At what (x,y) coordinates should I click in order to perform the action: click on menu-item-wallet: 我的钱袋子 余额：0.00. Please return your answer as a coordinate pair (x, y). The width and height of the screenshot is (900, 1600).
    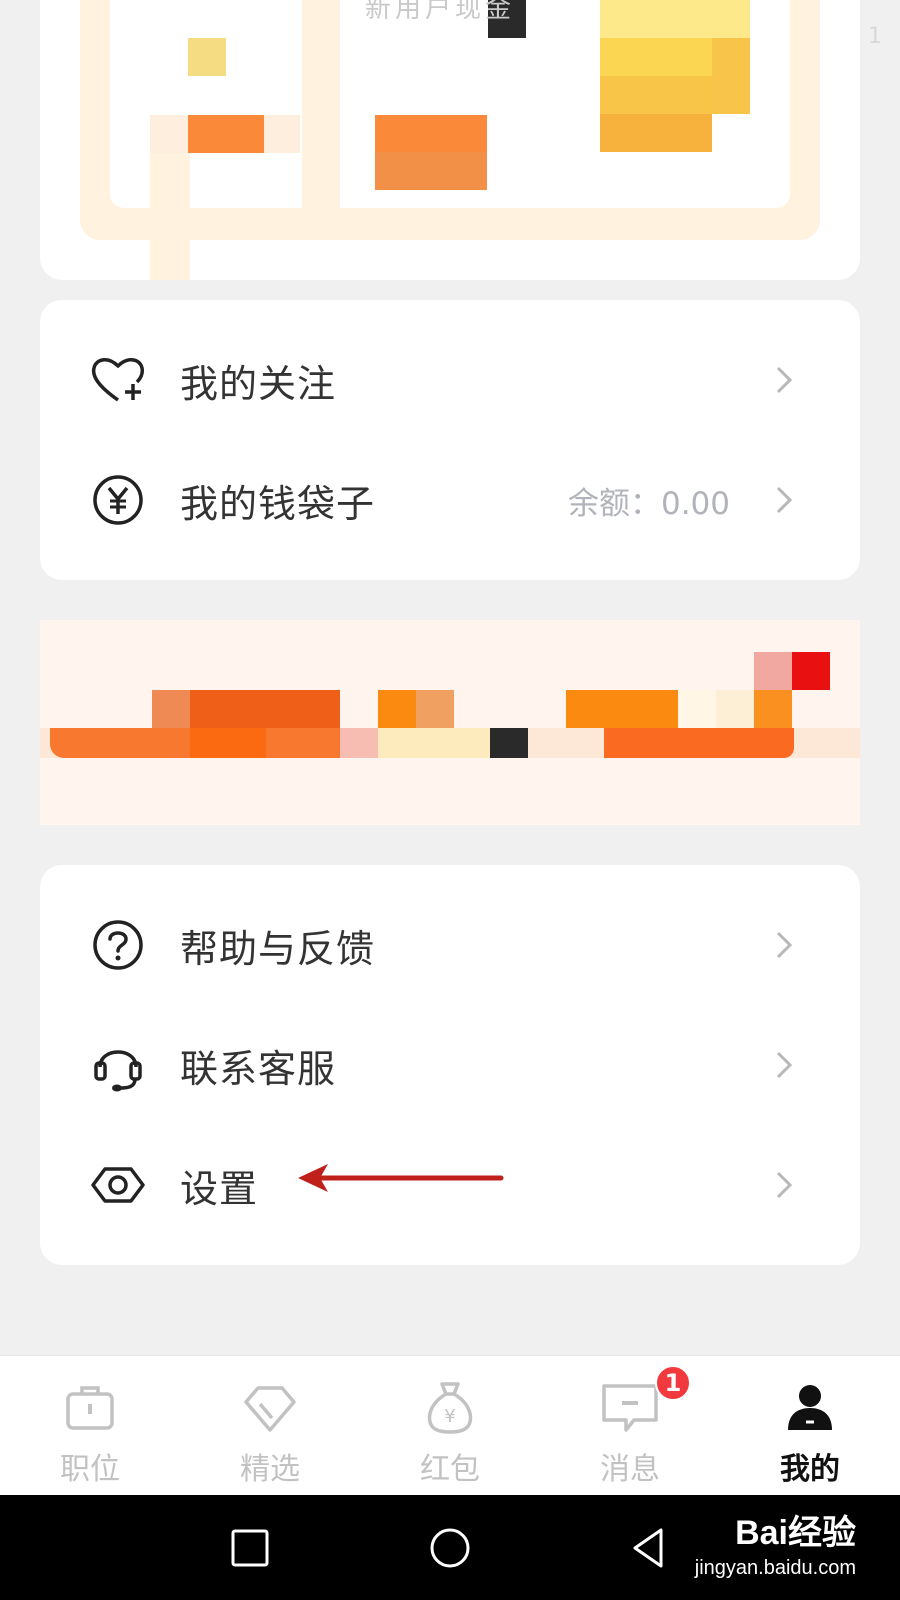
    Looking at the image, I should click on (450, 500).